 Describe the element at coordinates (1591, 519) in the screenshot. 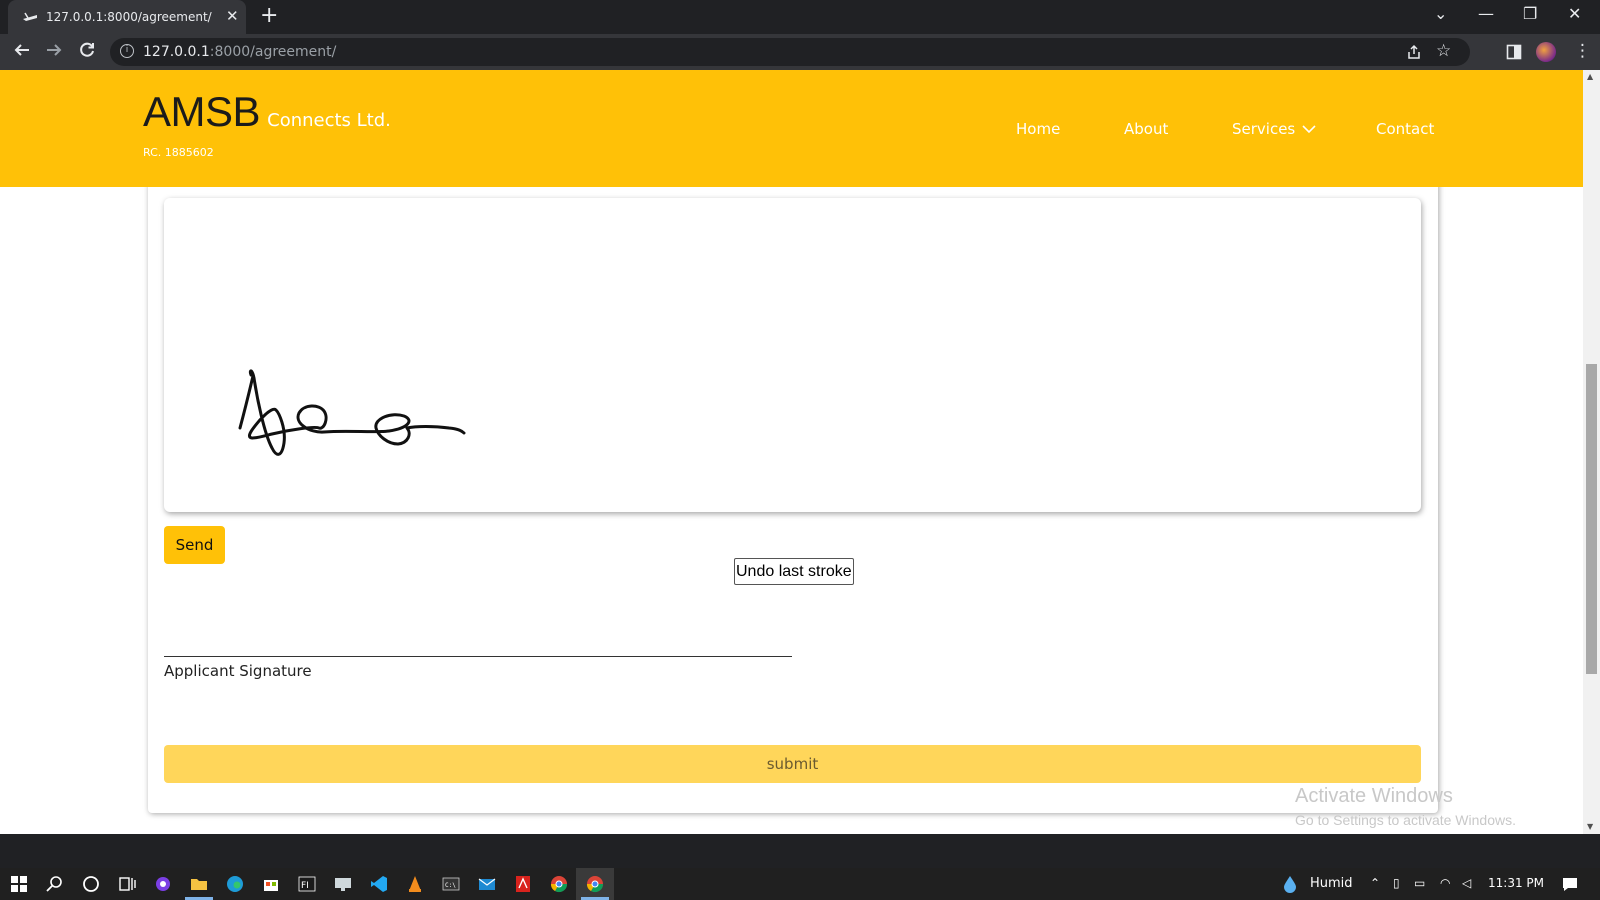

I see `scrollbar-thumb` at that location.